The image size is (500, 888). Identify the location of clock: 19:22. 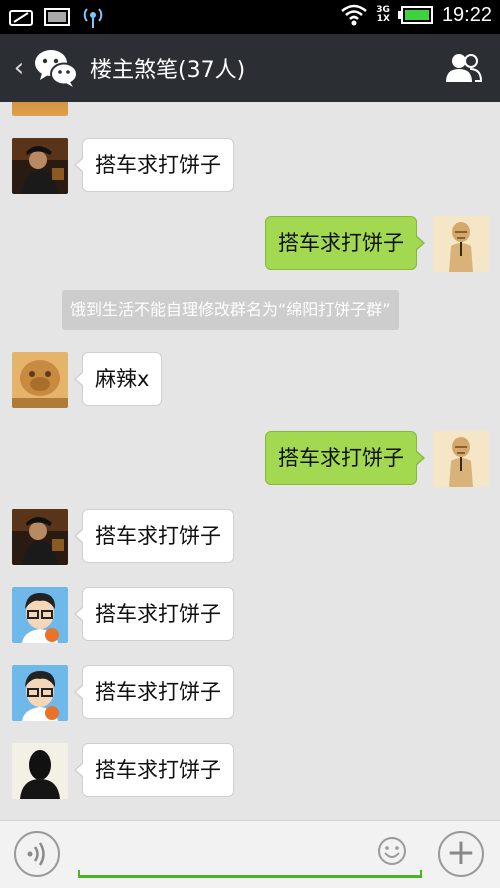
(466, 14).